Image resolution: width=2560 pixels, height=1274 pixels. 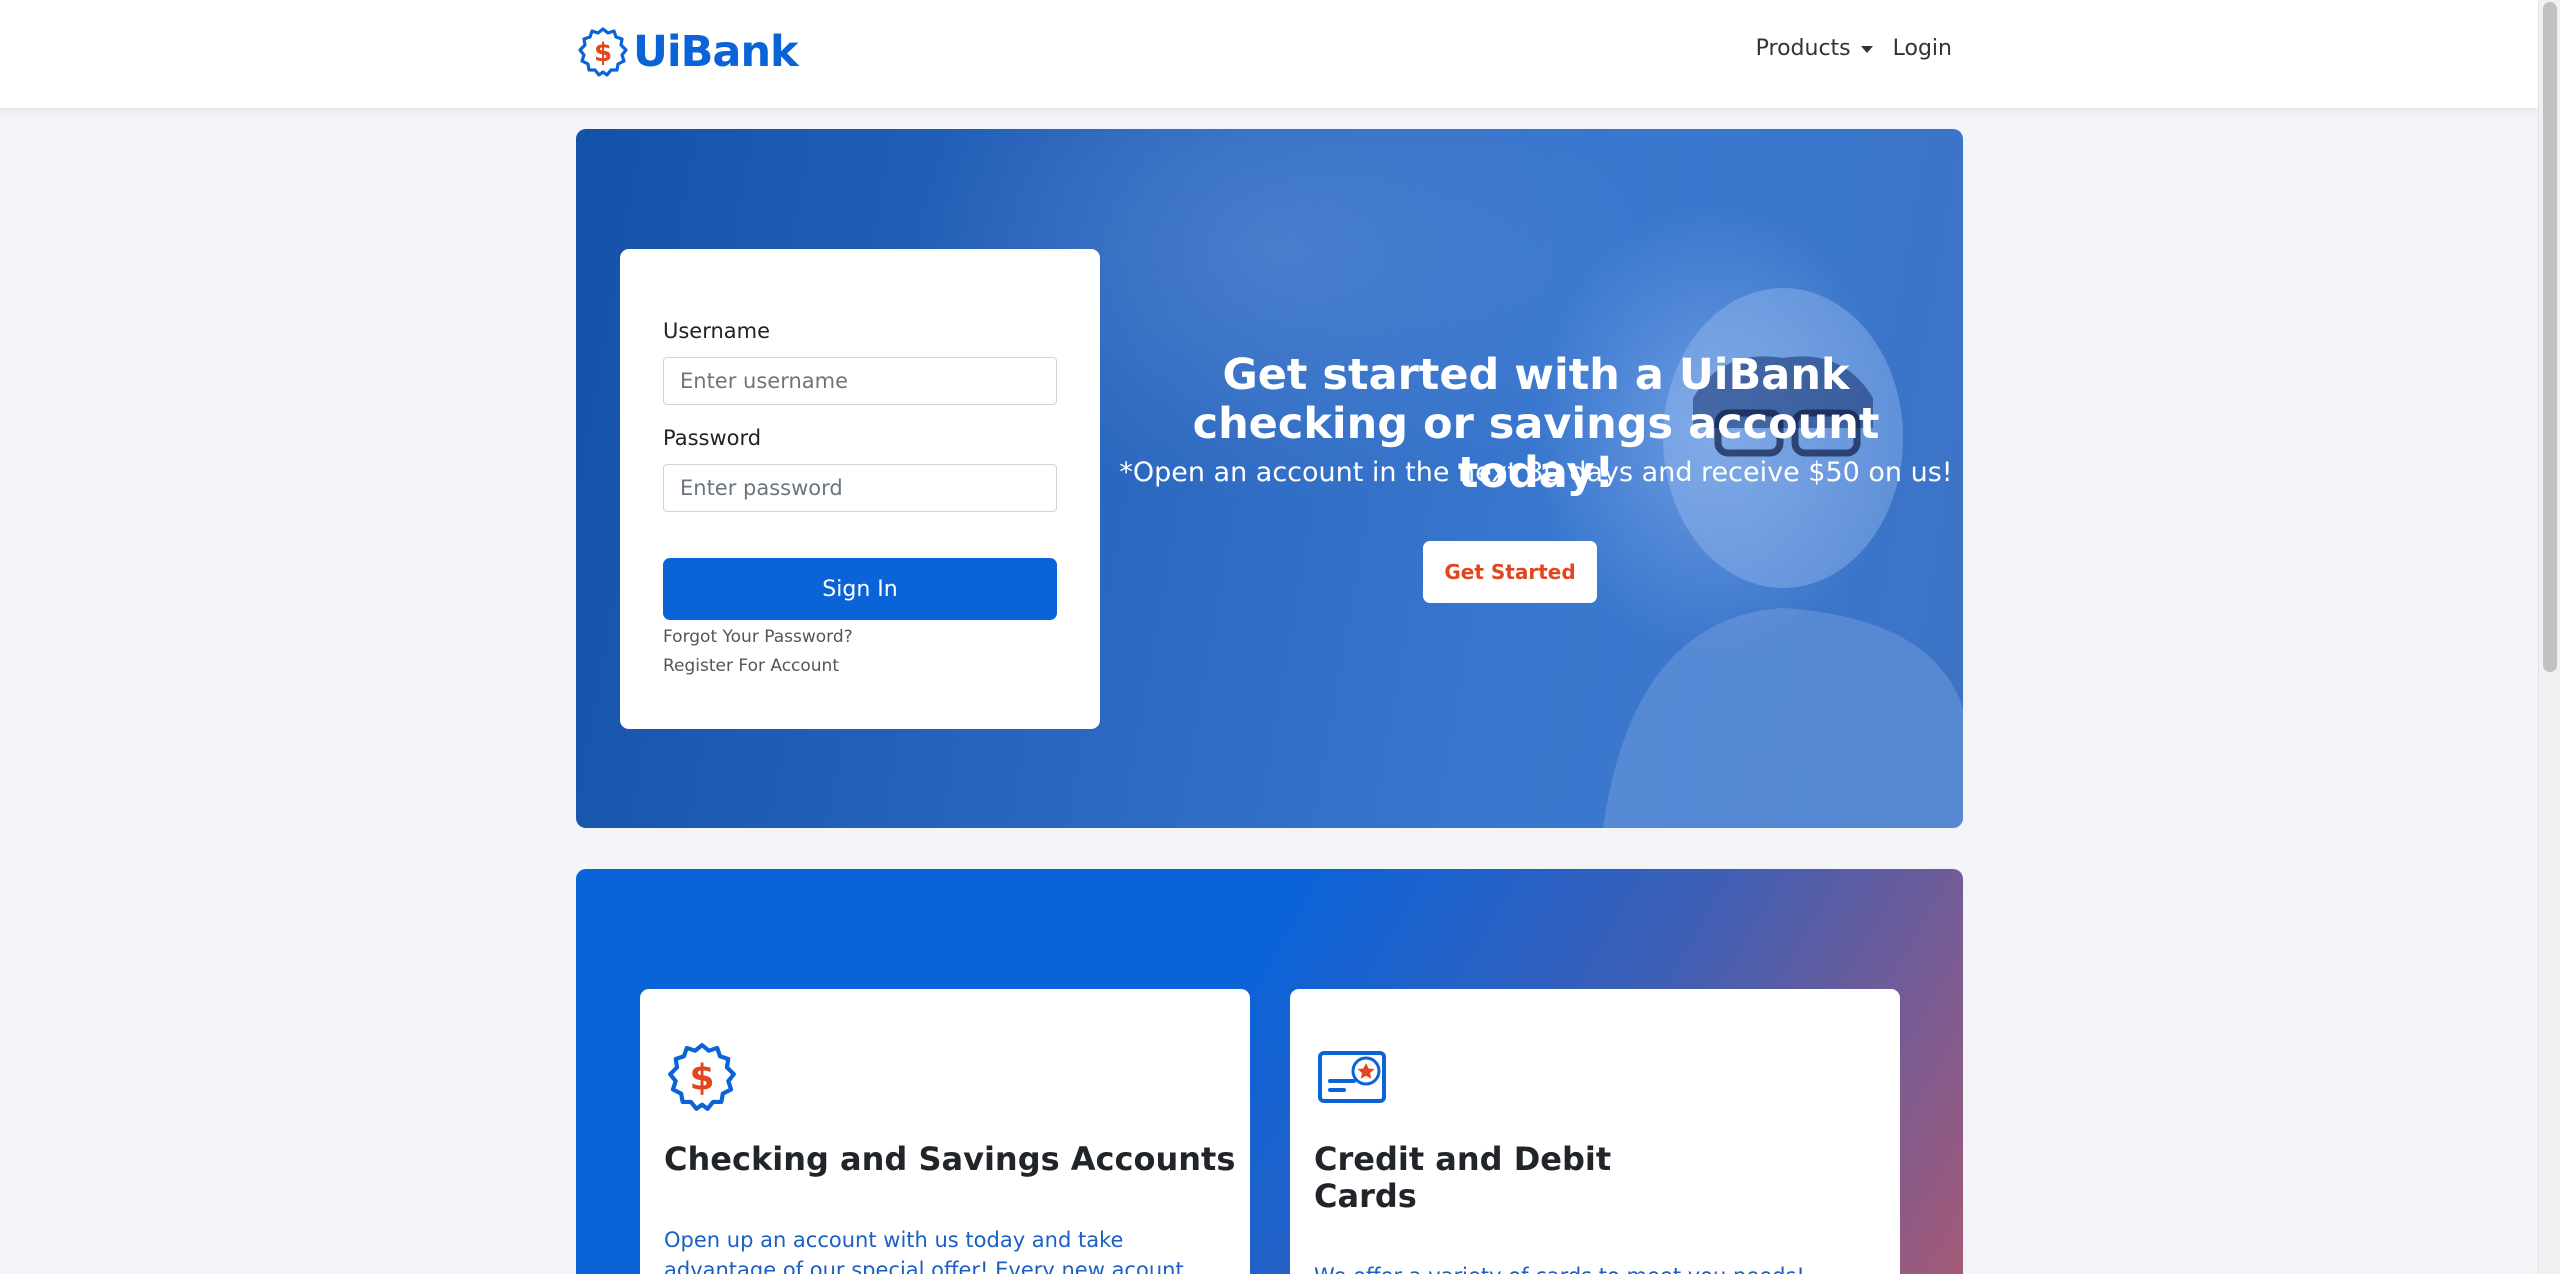 I want to click on username-label: Username, so click(x=717, y=331).